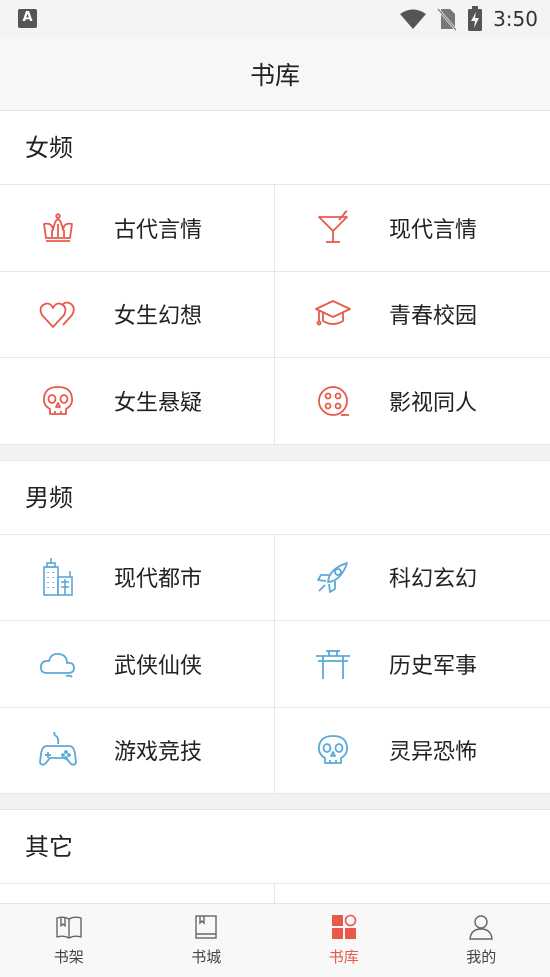  What do you see at coordinates (158, 317) in the screenshot?
I see `category-label: 女生幻想` at bounding box center [158, 317].